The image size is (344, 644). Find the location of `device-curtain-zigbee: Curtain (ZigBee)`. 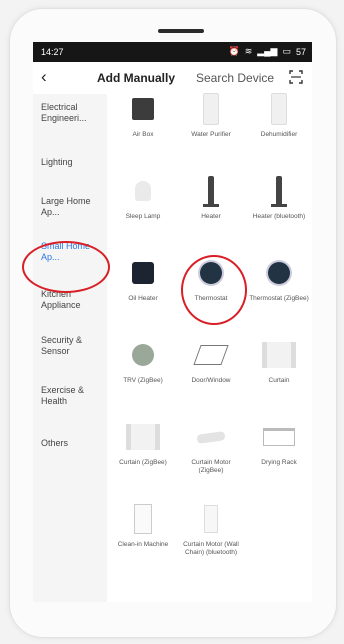

device-curtain-zigbee: Curtain (ZigBee) is located at coordinates (143, 442).